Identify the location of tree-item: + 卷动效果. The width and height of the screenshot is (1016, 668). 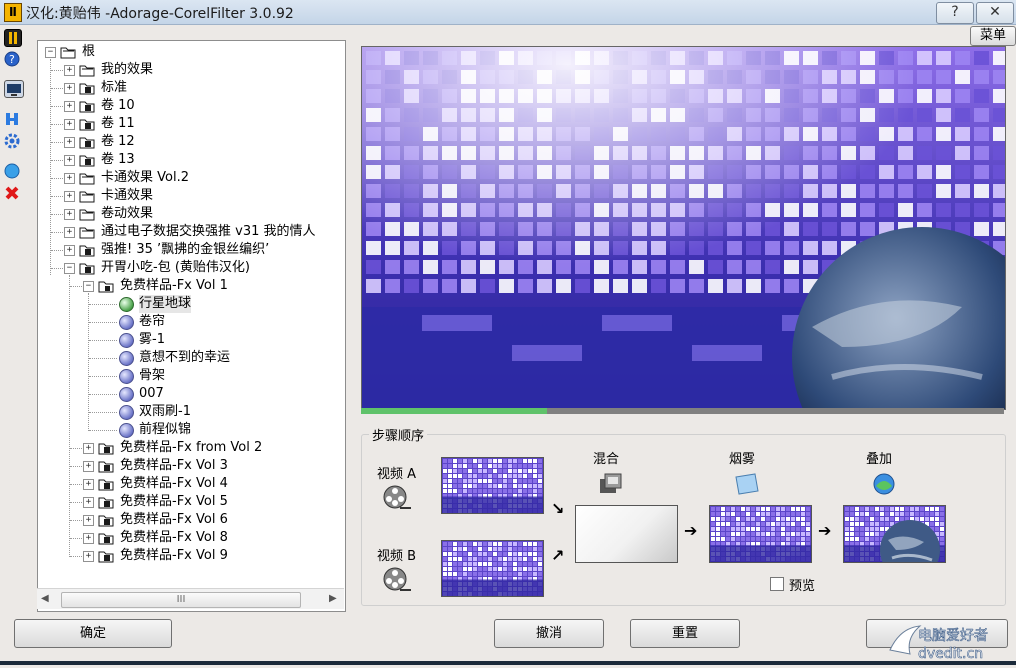
(188, 214).